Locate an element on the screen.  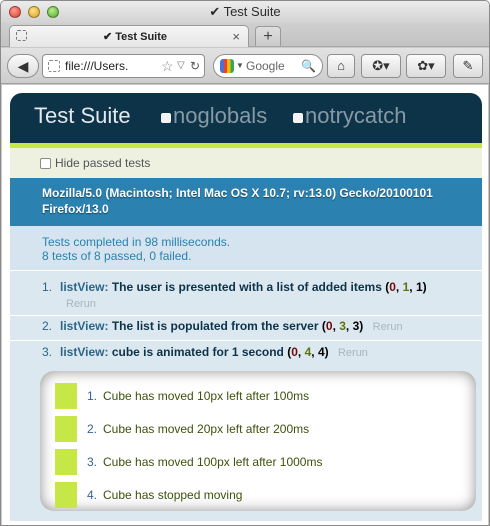
home-icon: ⌂ is located at coordinates (341, 65).